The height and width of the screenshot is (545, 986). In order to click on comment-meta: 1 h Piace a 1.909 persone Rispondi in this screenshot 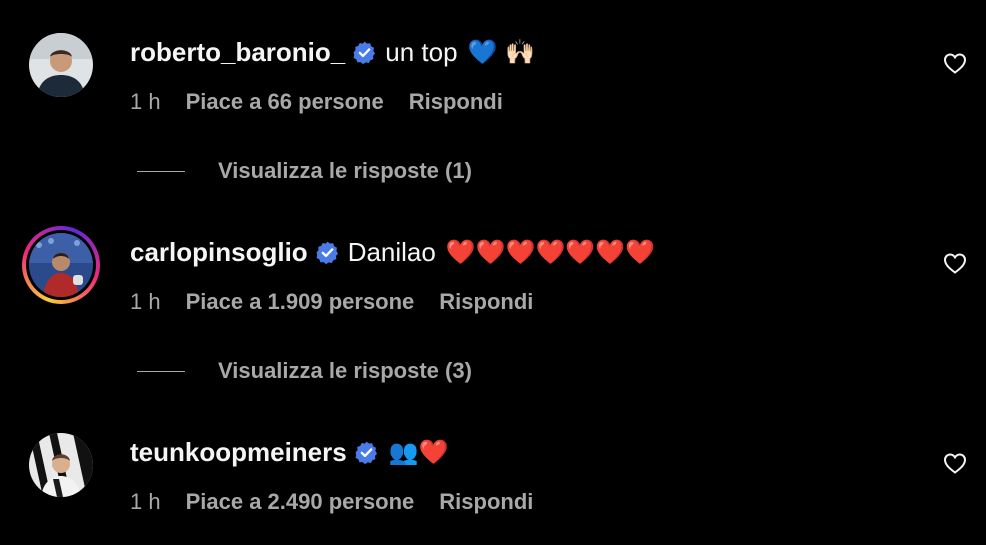, I will do `click(331, 302)`.